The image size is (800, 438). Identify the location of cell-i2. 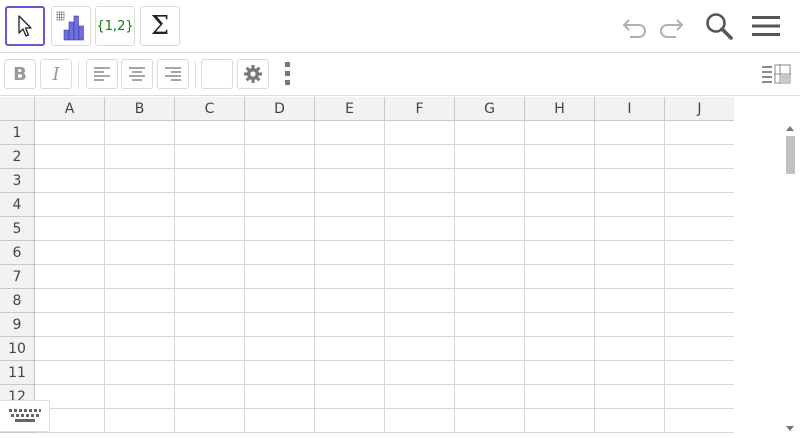
(630, 157).